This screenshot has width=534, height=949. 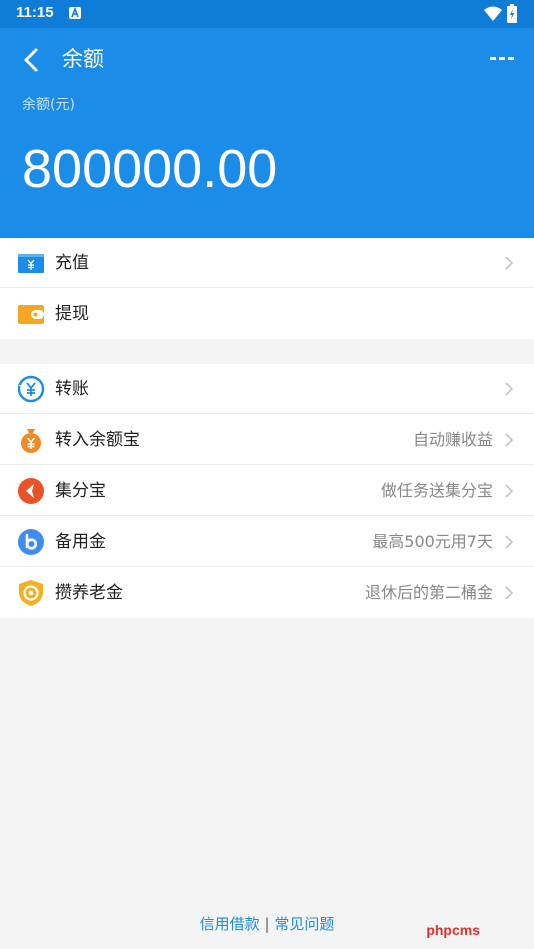 I want to click on a-icon, so click(x=75, y=13).